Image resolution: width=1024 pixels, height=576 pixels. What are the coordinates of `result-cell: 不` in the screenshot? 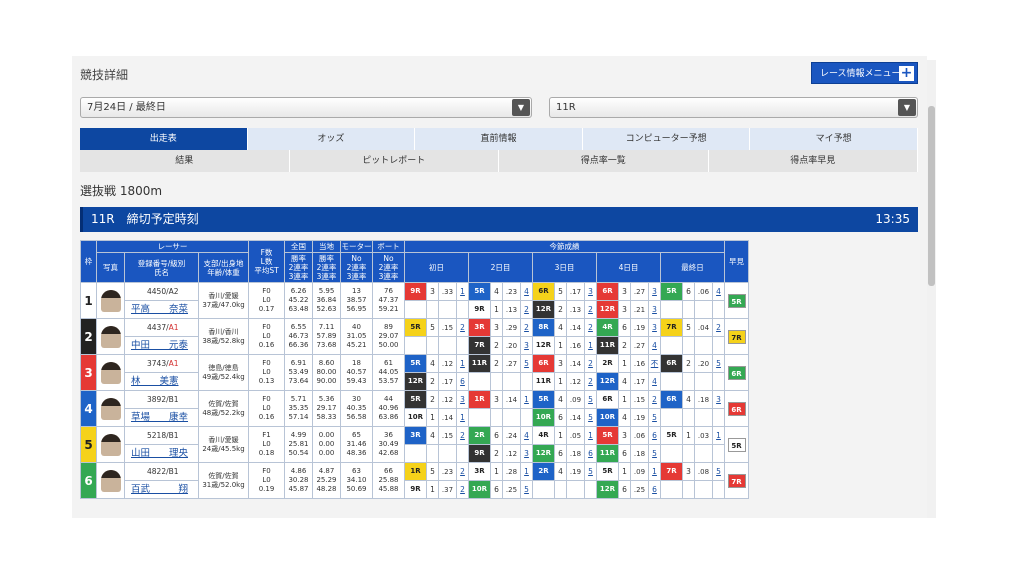 It's located at (654, 363).